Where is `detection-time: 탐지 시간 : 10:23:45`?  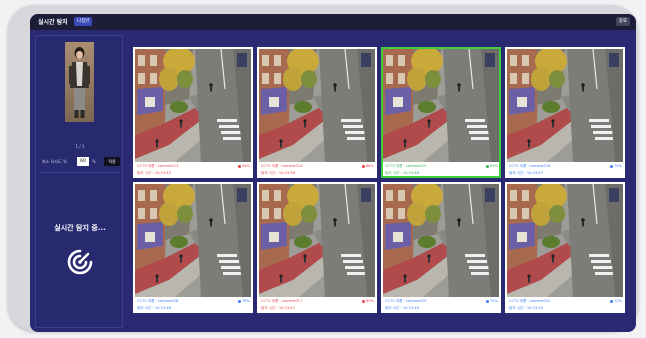
detection-time: 탐지 시간 : 10:23:45 is located at coordinates (154, 173).